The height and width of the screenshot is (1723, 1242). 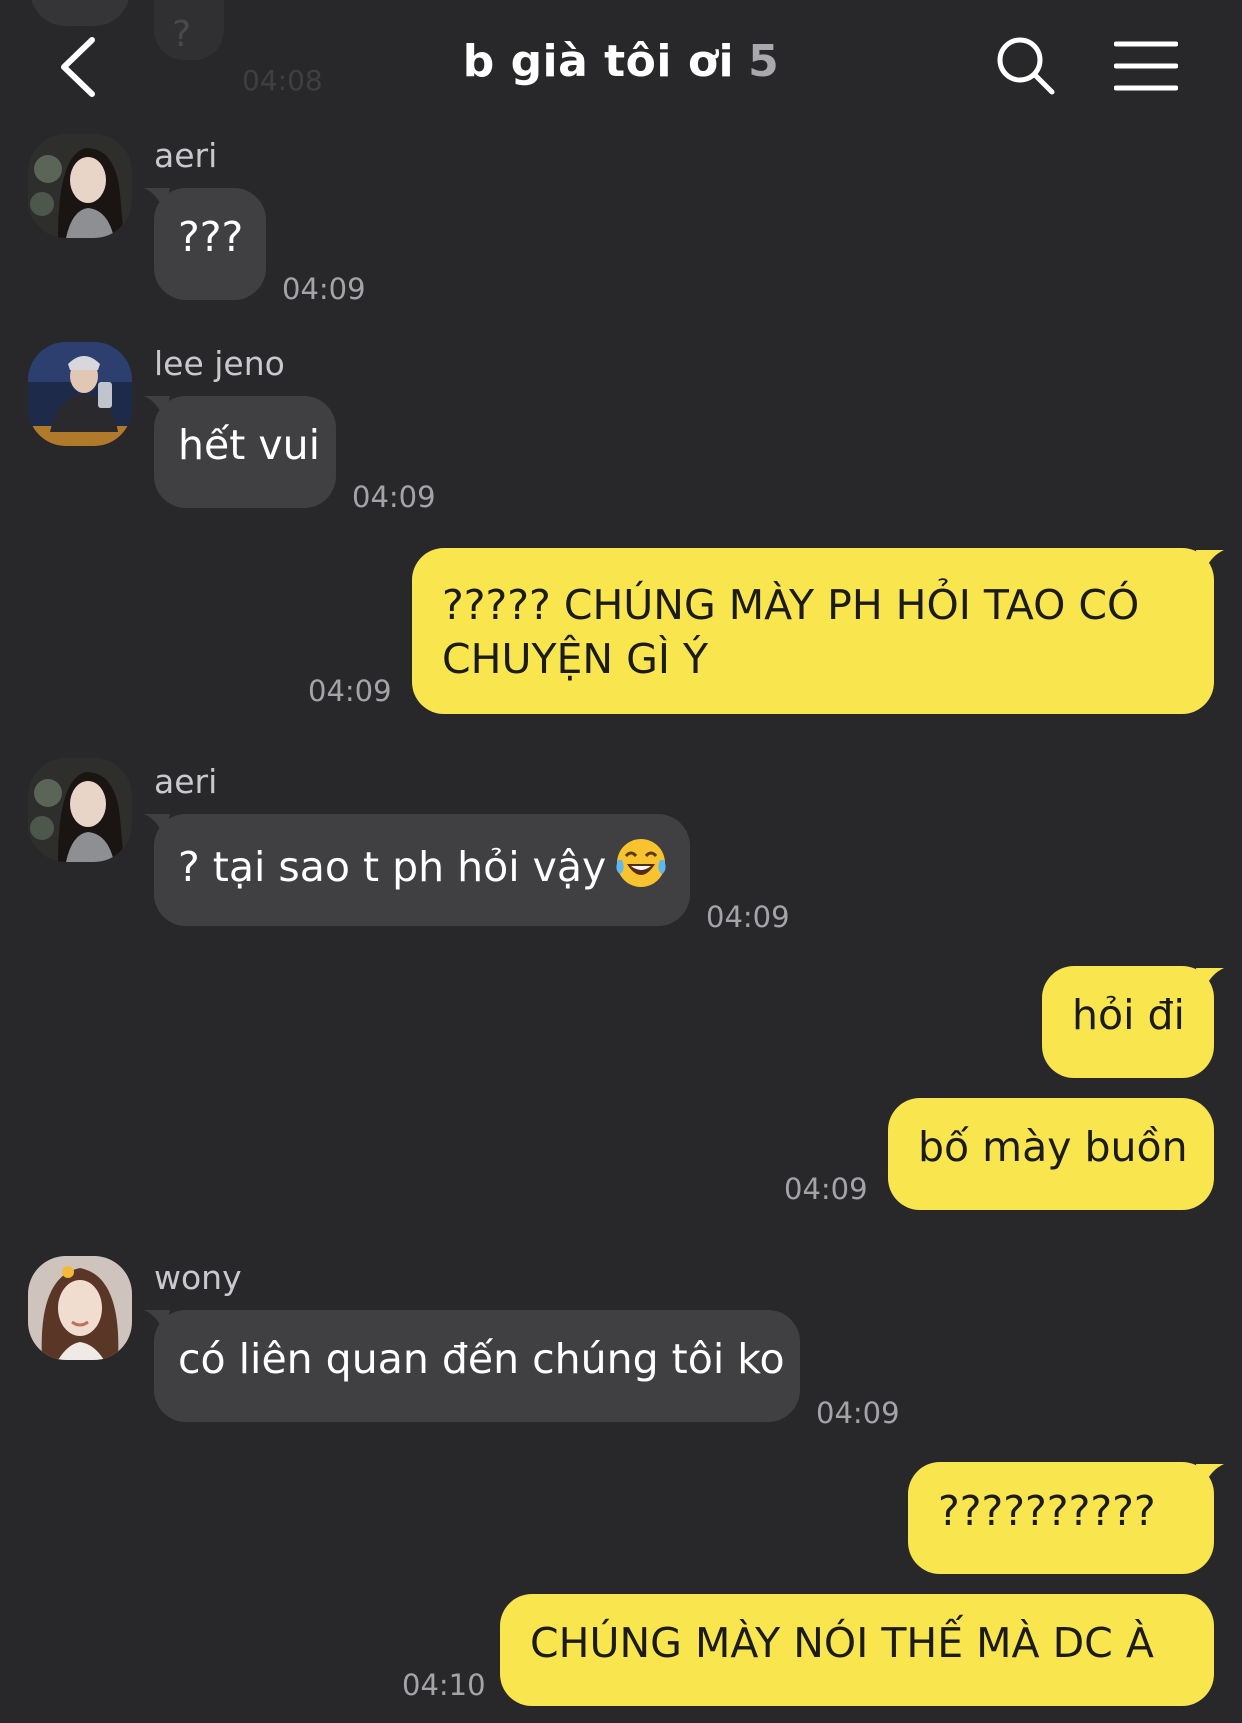 I want to click on message-text: ? tại sao t ph hỏi vậy, so click(x=392, y=867).